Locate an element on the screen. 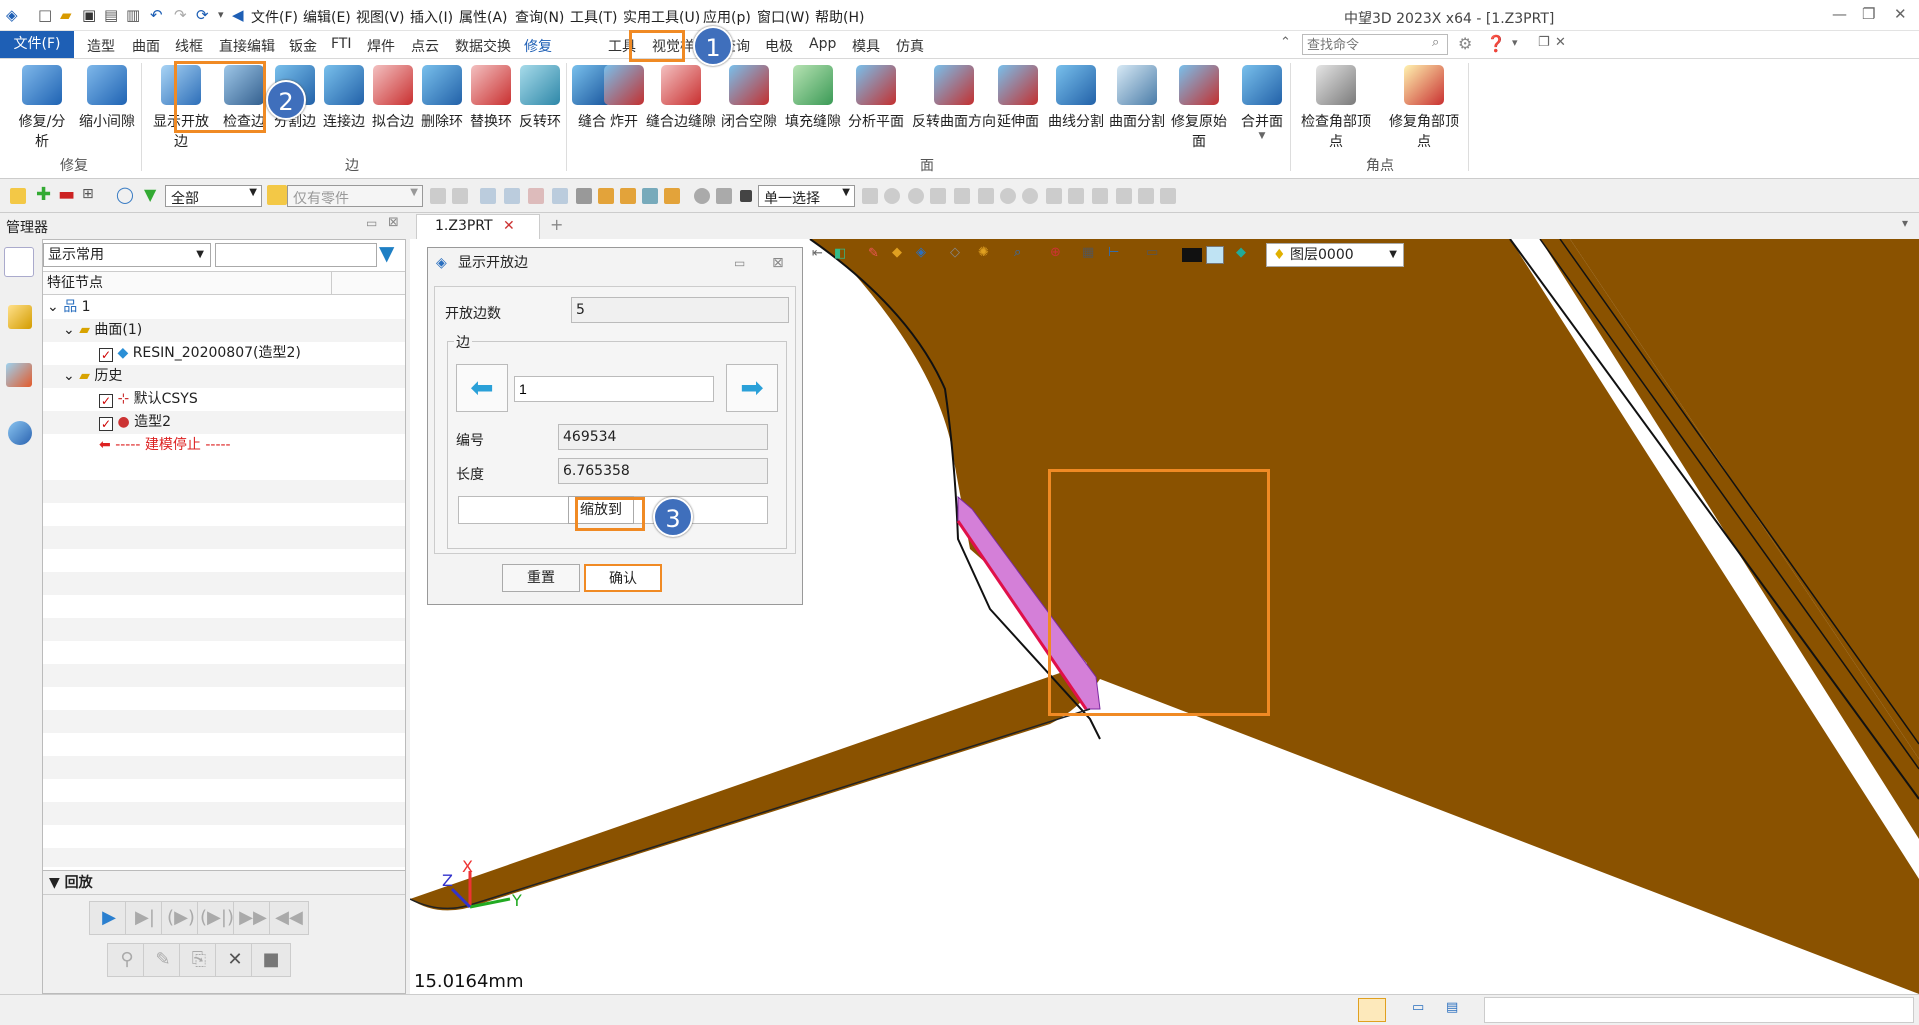  join-edge-button: 连接边 is located at coordinates (344, 98).